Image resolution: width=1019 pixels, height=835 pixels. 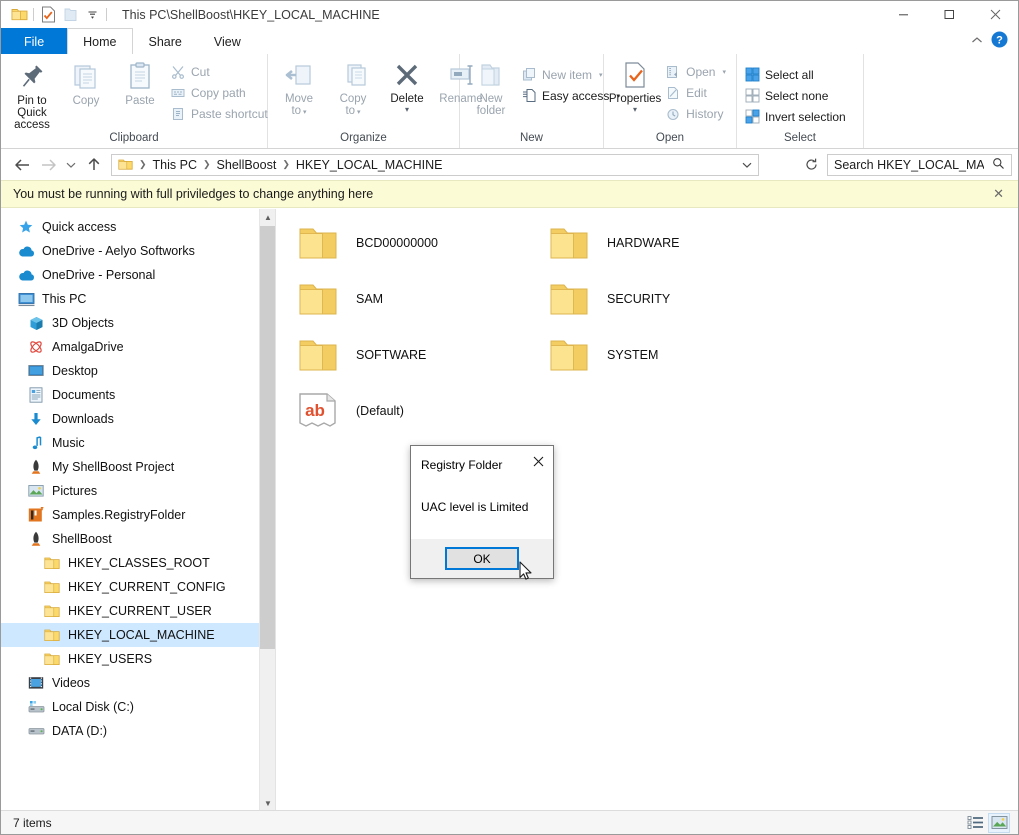 I want to click on properties-caret-icon: ▾, so click(x=635, y=110).